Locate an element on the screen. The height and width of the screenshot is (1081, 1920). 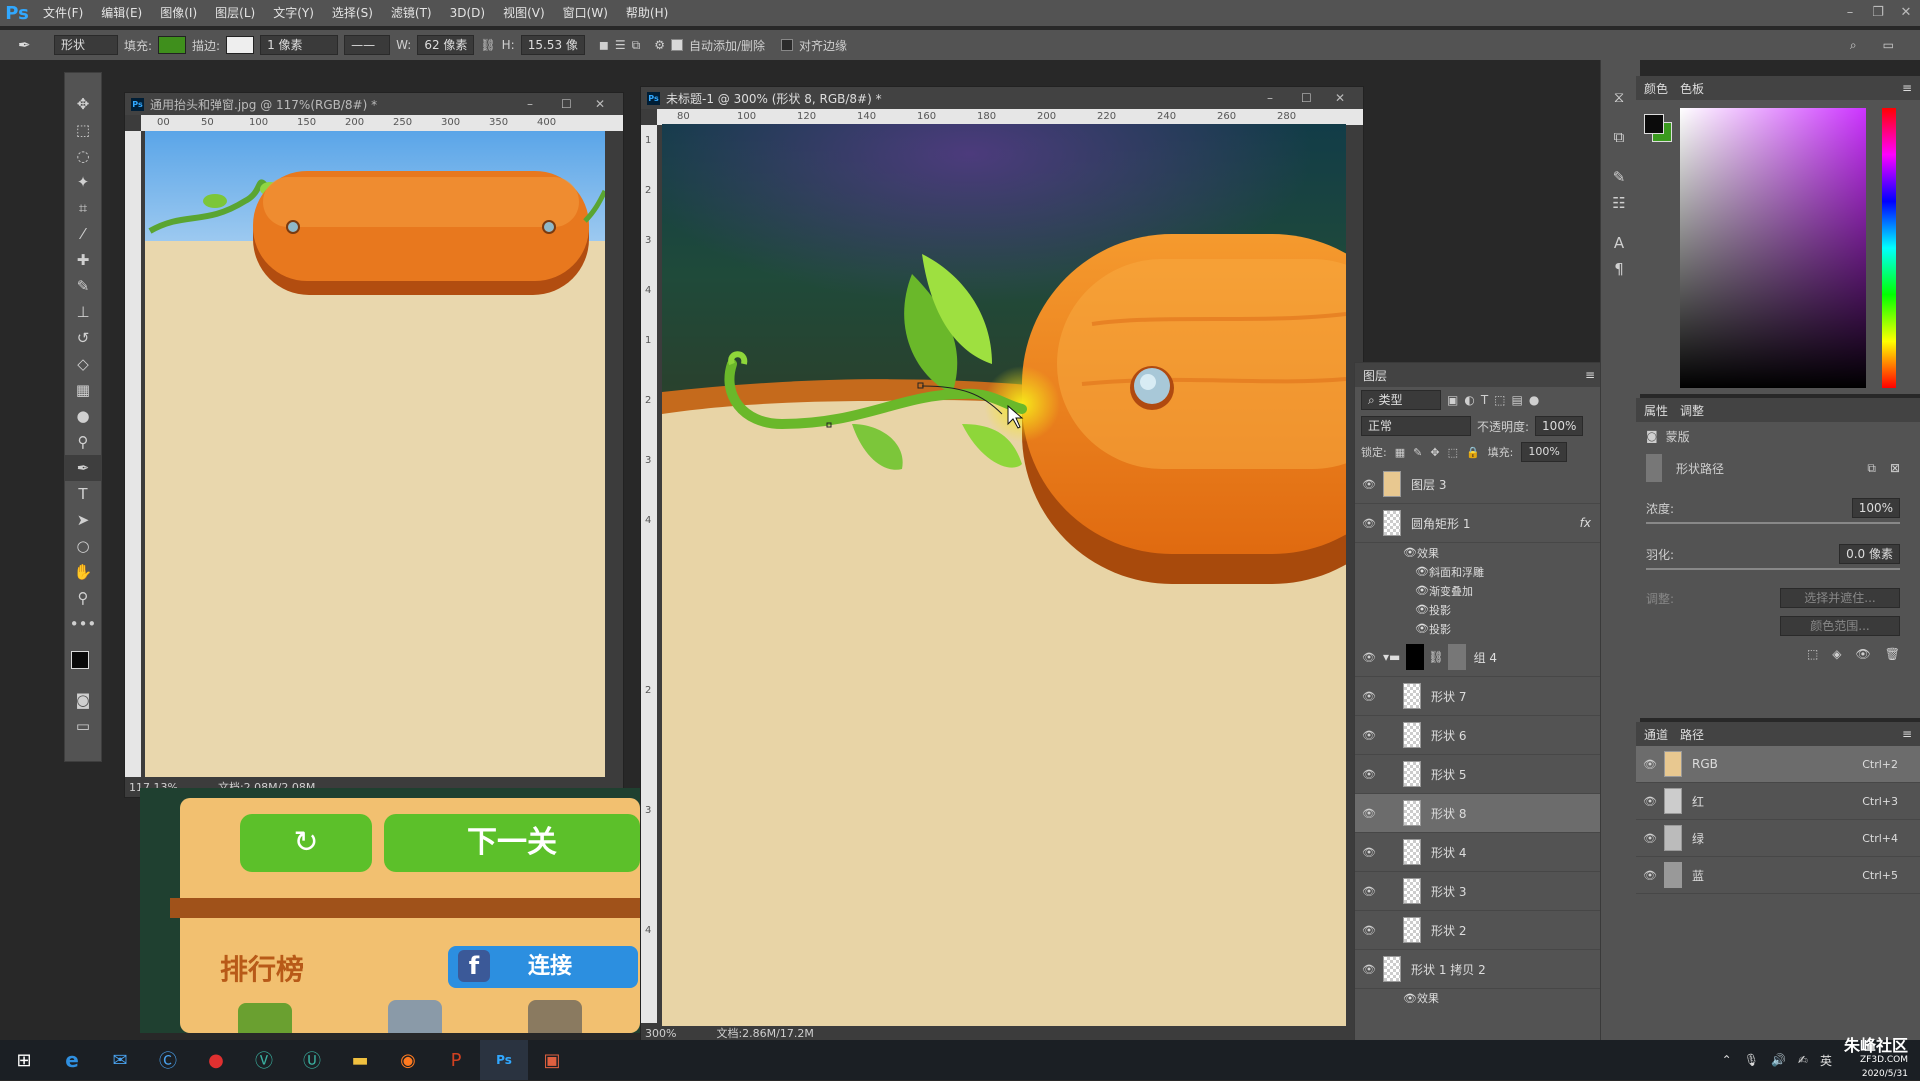
color-swatches is located at coordinates (83, 662).